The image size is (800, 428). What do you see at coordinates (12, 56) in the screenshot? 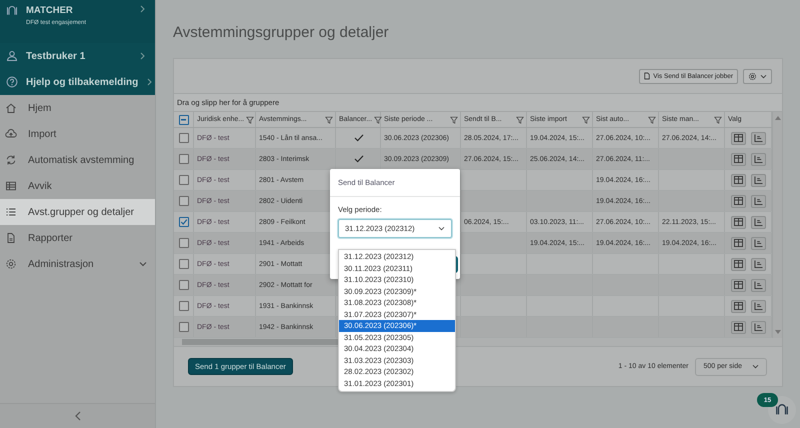
I see `user-icon` at bounding box center [12, 56].